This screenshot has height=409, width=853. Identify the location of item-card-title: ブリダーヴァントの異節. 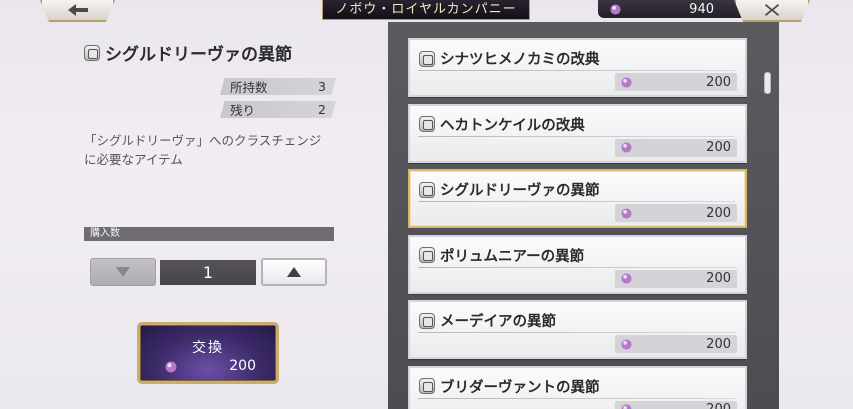
(509, 386).